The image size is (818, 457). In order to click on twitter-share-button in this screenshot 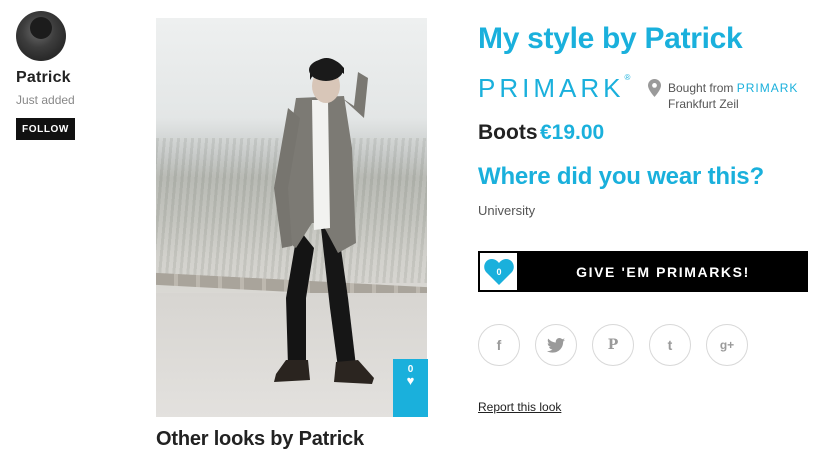, I will do `click(556, 345)`.